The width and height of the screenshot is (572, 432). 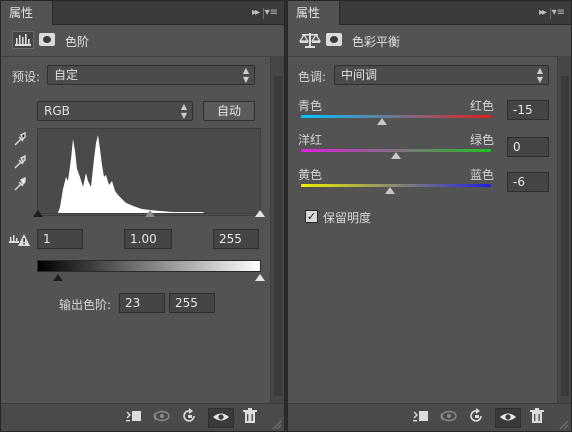 What do you see at coordinates (60, 239) in the screenshot?
I see `input-black-field` at bounding box center [60, 239].